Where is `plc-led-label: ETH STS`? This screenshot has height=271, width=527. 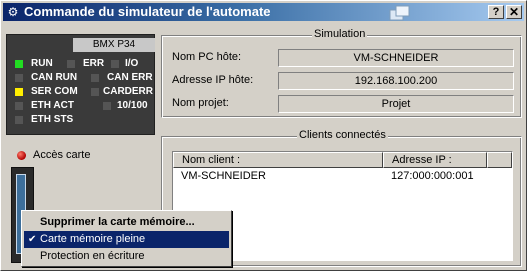 plc-led-label: ETH STS is located at coordinates (52, 119).